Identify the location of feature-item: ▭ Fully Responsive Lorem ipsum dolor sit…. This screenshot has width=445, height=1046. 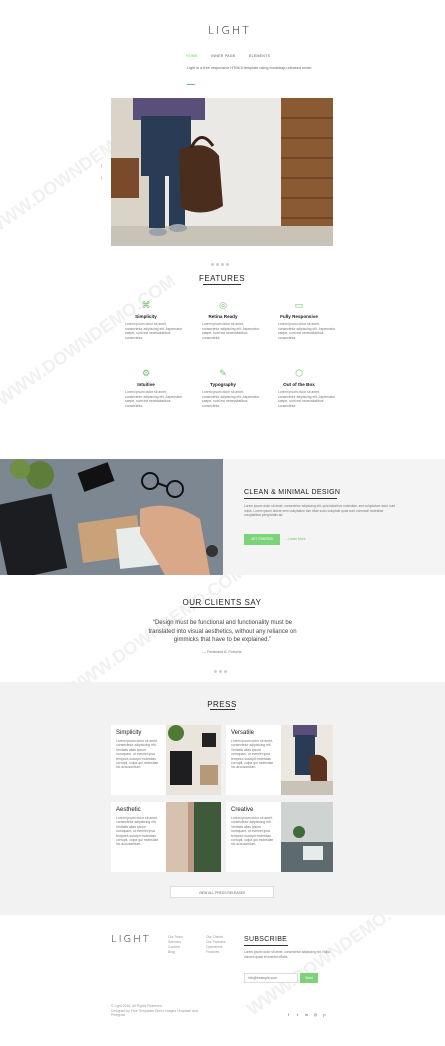
(299, 320).